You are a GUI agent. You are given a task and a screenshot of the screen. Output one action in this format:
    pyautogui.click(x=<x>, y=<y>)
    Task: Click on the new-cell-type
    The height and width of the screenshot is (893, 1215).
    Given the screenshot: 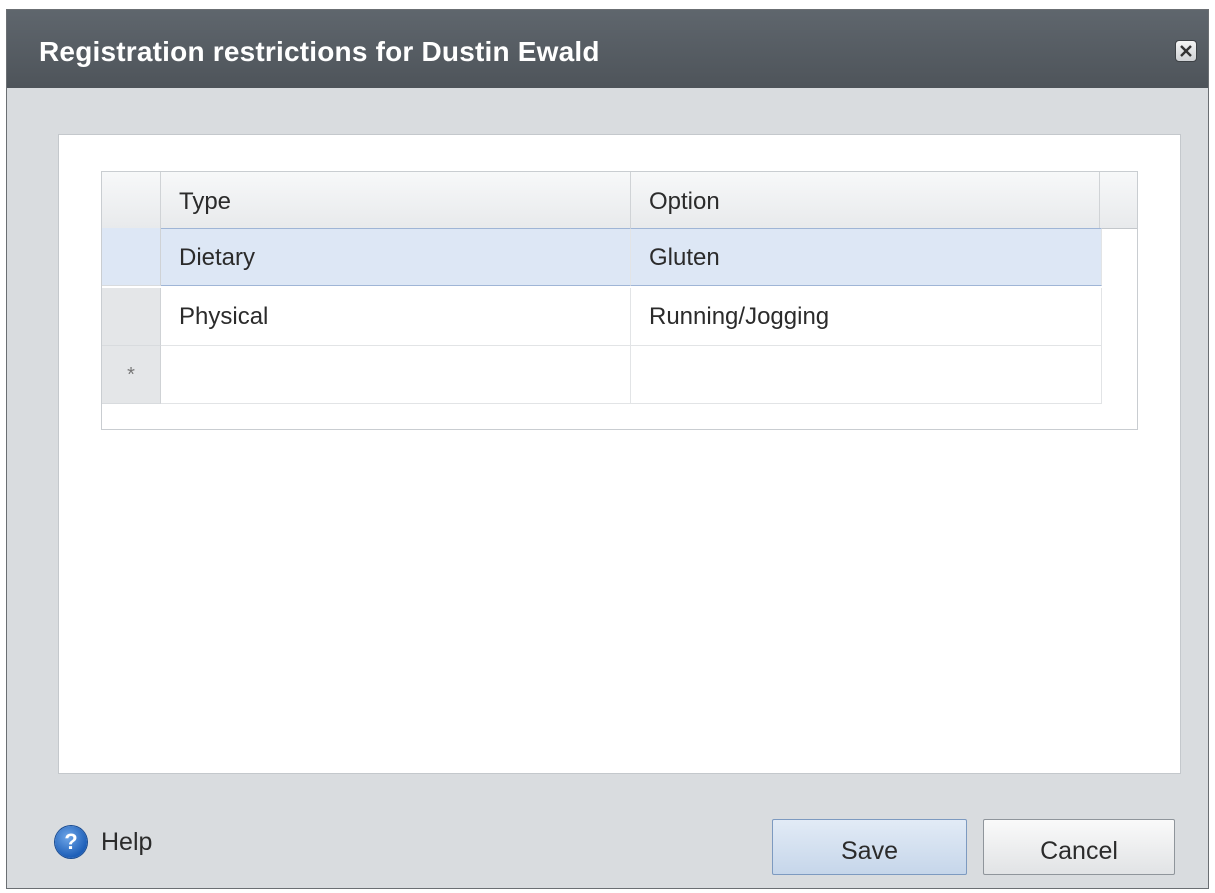 What is the action you would take?
    pyautogui.click(x=396, y=375)
    